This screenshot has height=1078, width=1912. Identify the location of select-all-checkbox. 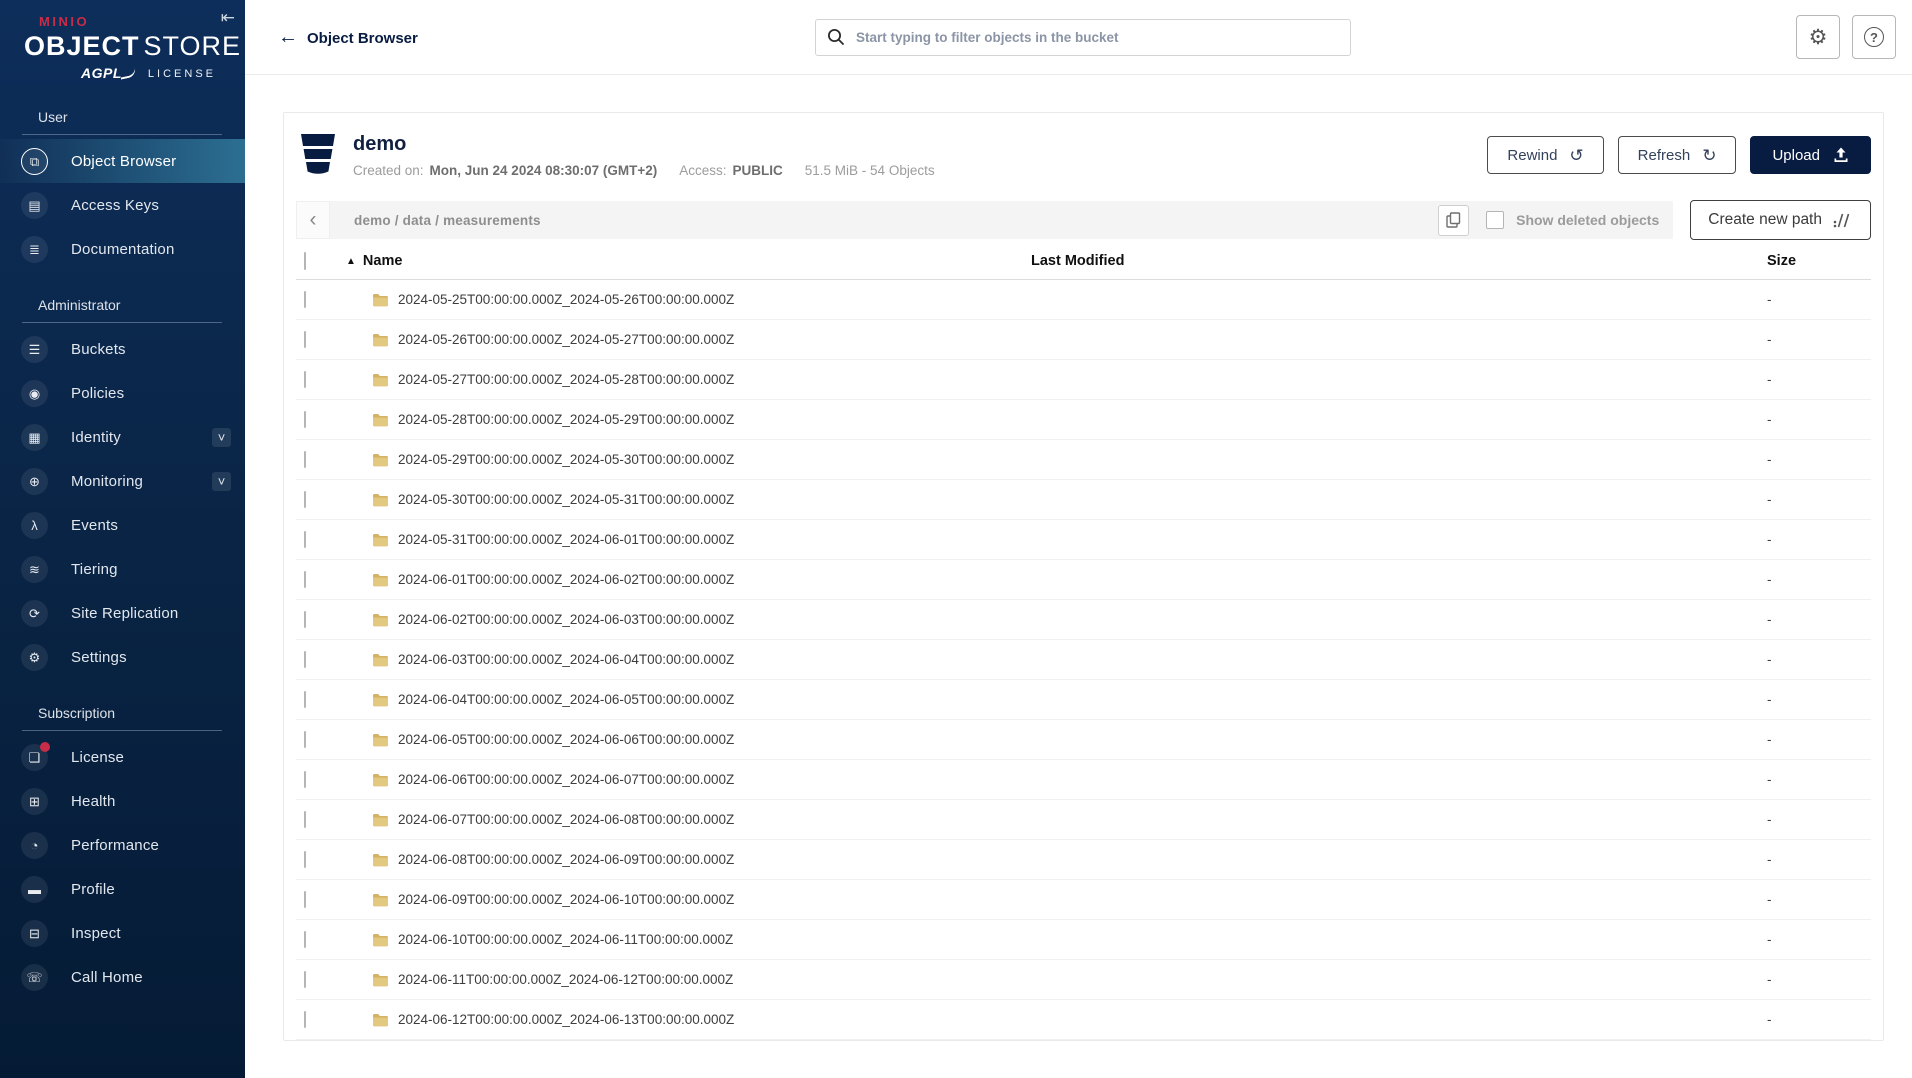
(305, 261).